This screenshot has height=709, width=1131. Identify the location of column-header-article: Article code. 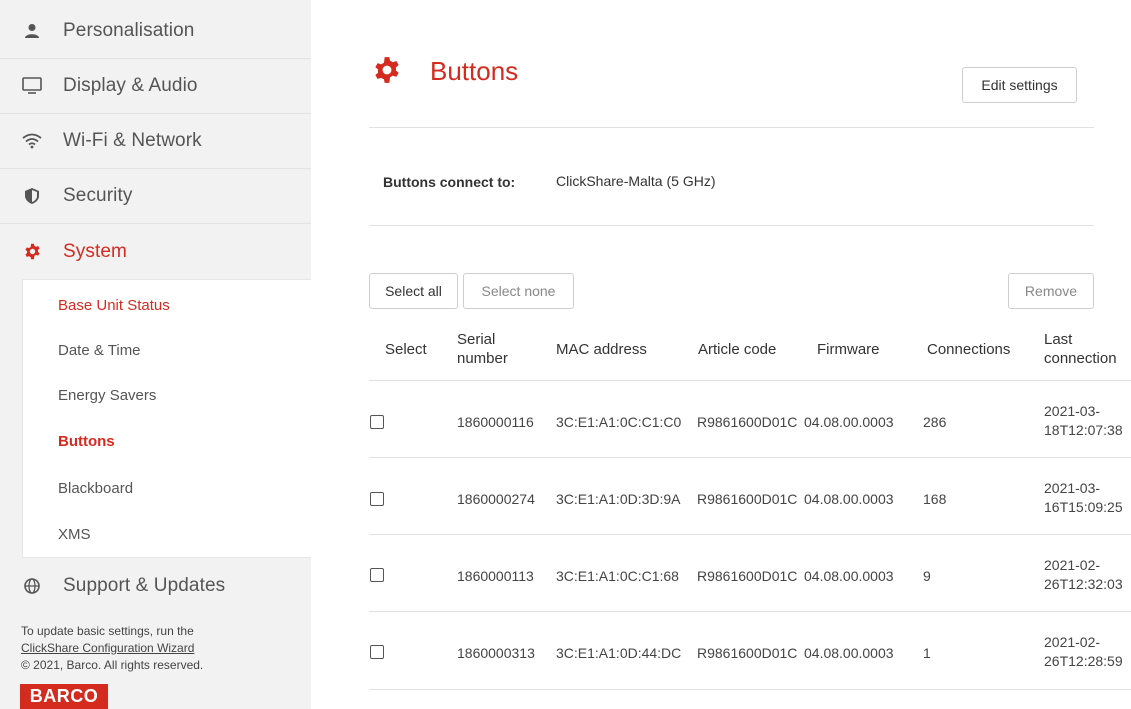
(737, 349).